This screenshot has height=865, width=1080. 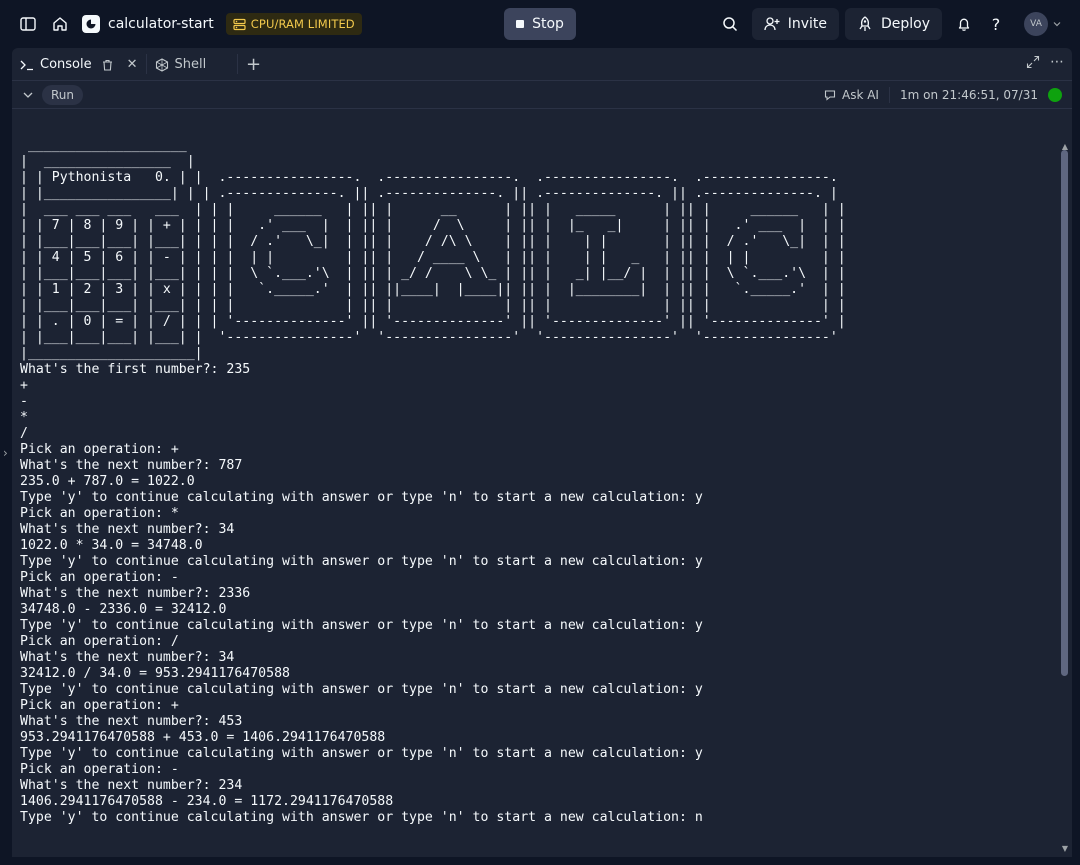 I want to click on tab-console: Console ✕, so click(x=79, y=64).